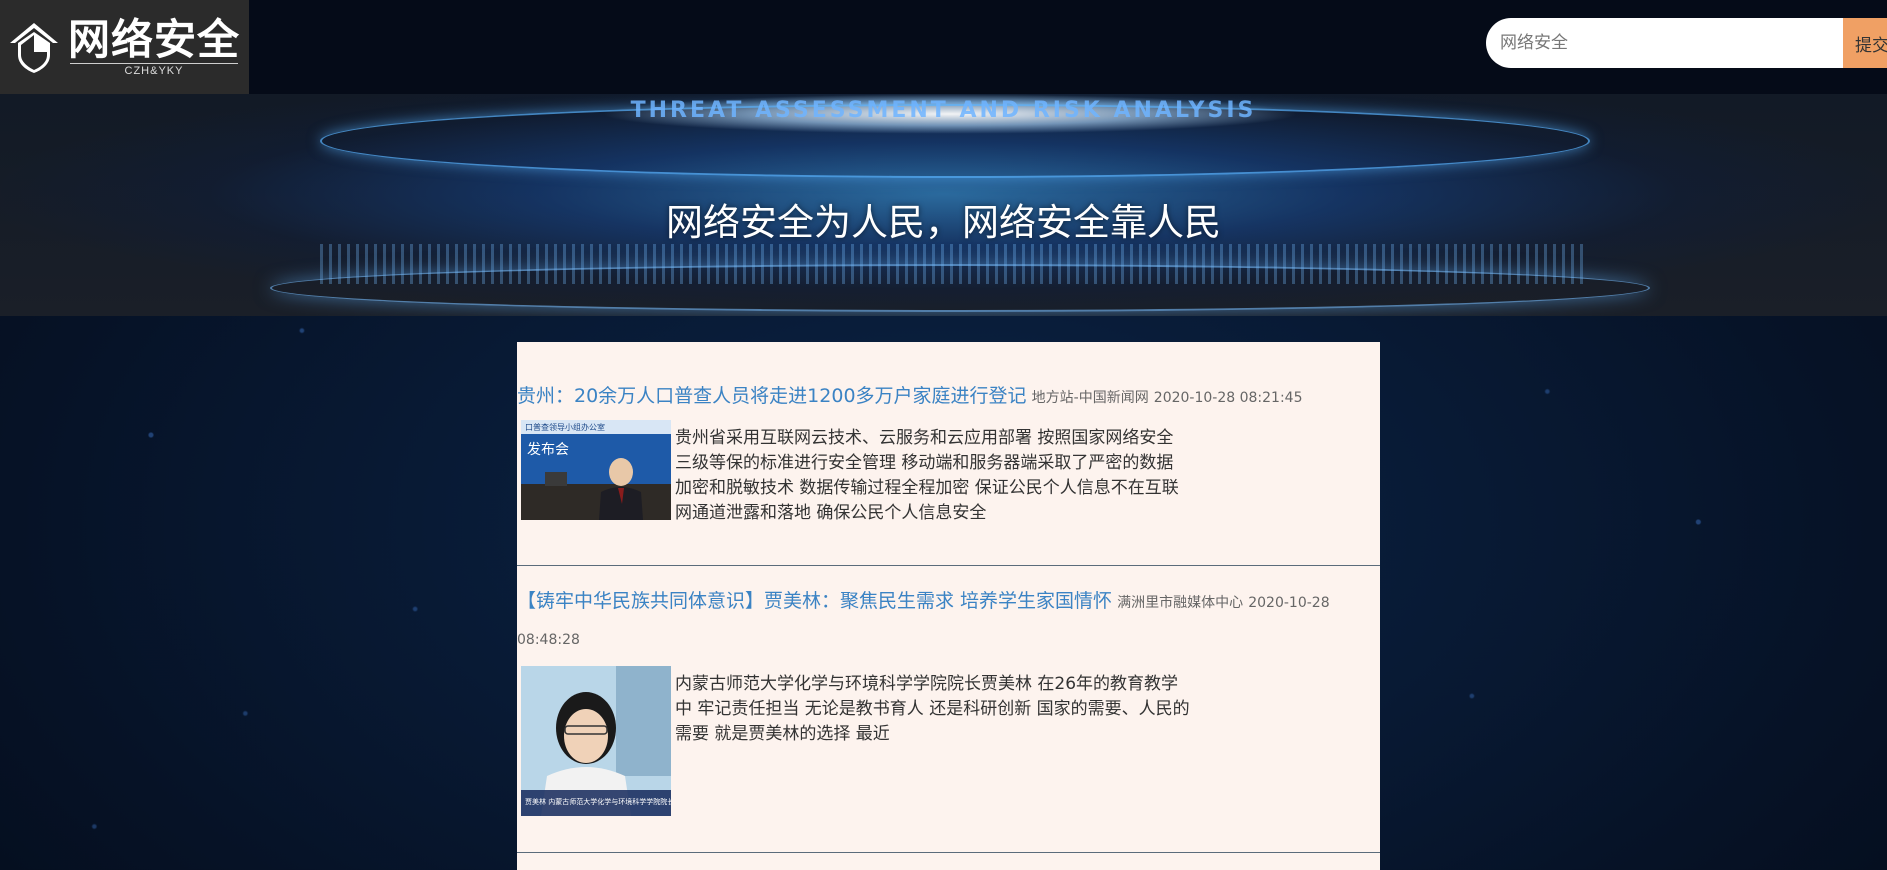 The image size is (1887, 870). I want to click on logo-title: 网络安全, so click(154, 39).